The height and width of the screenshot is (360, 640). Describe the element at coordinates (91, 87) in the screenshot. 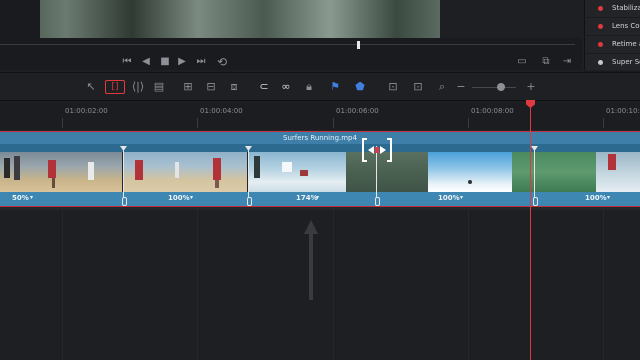

I see `select-tool-icon: ↖` at that location.